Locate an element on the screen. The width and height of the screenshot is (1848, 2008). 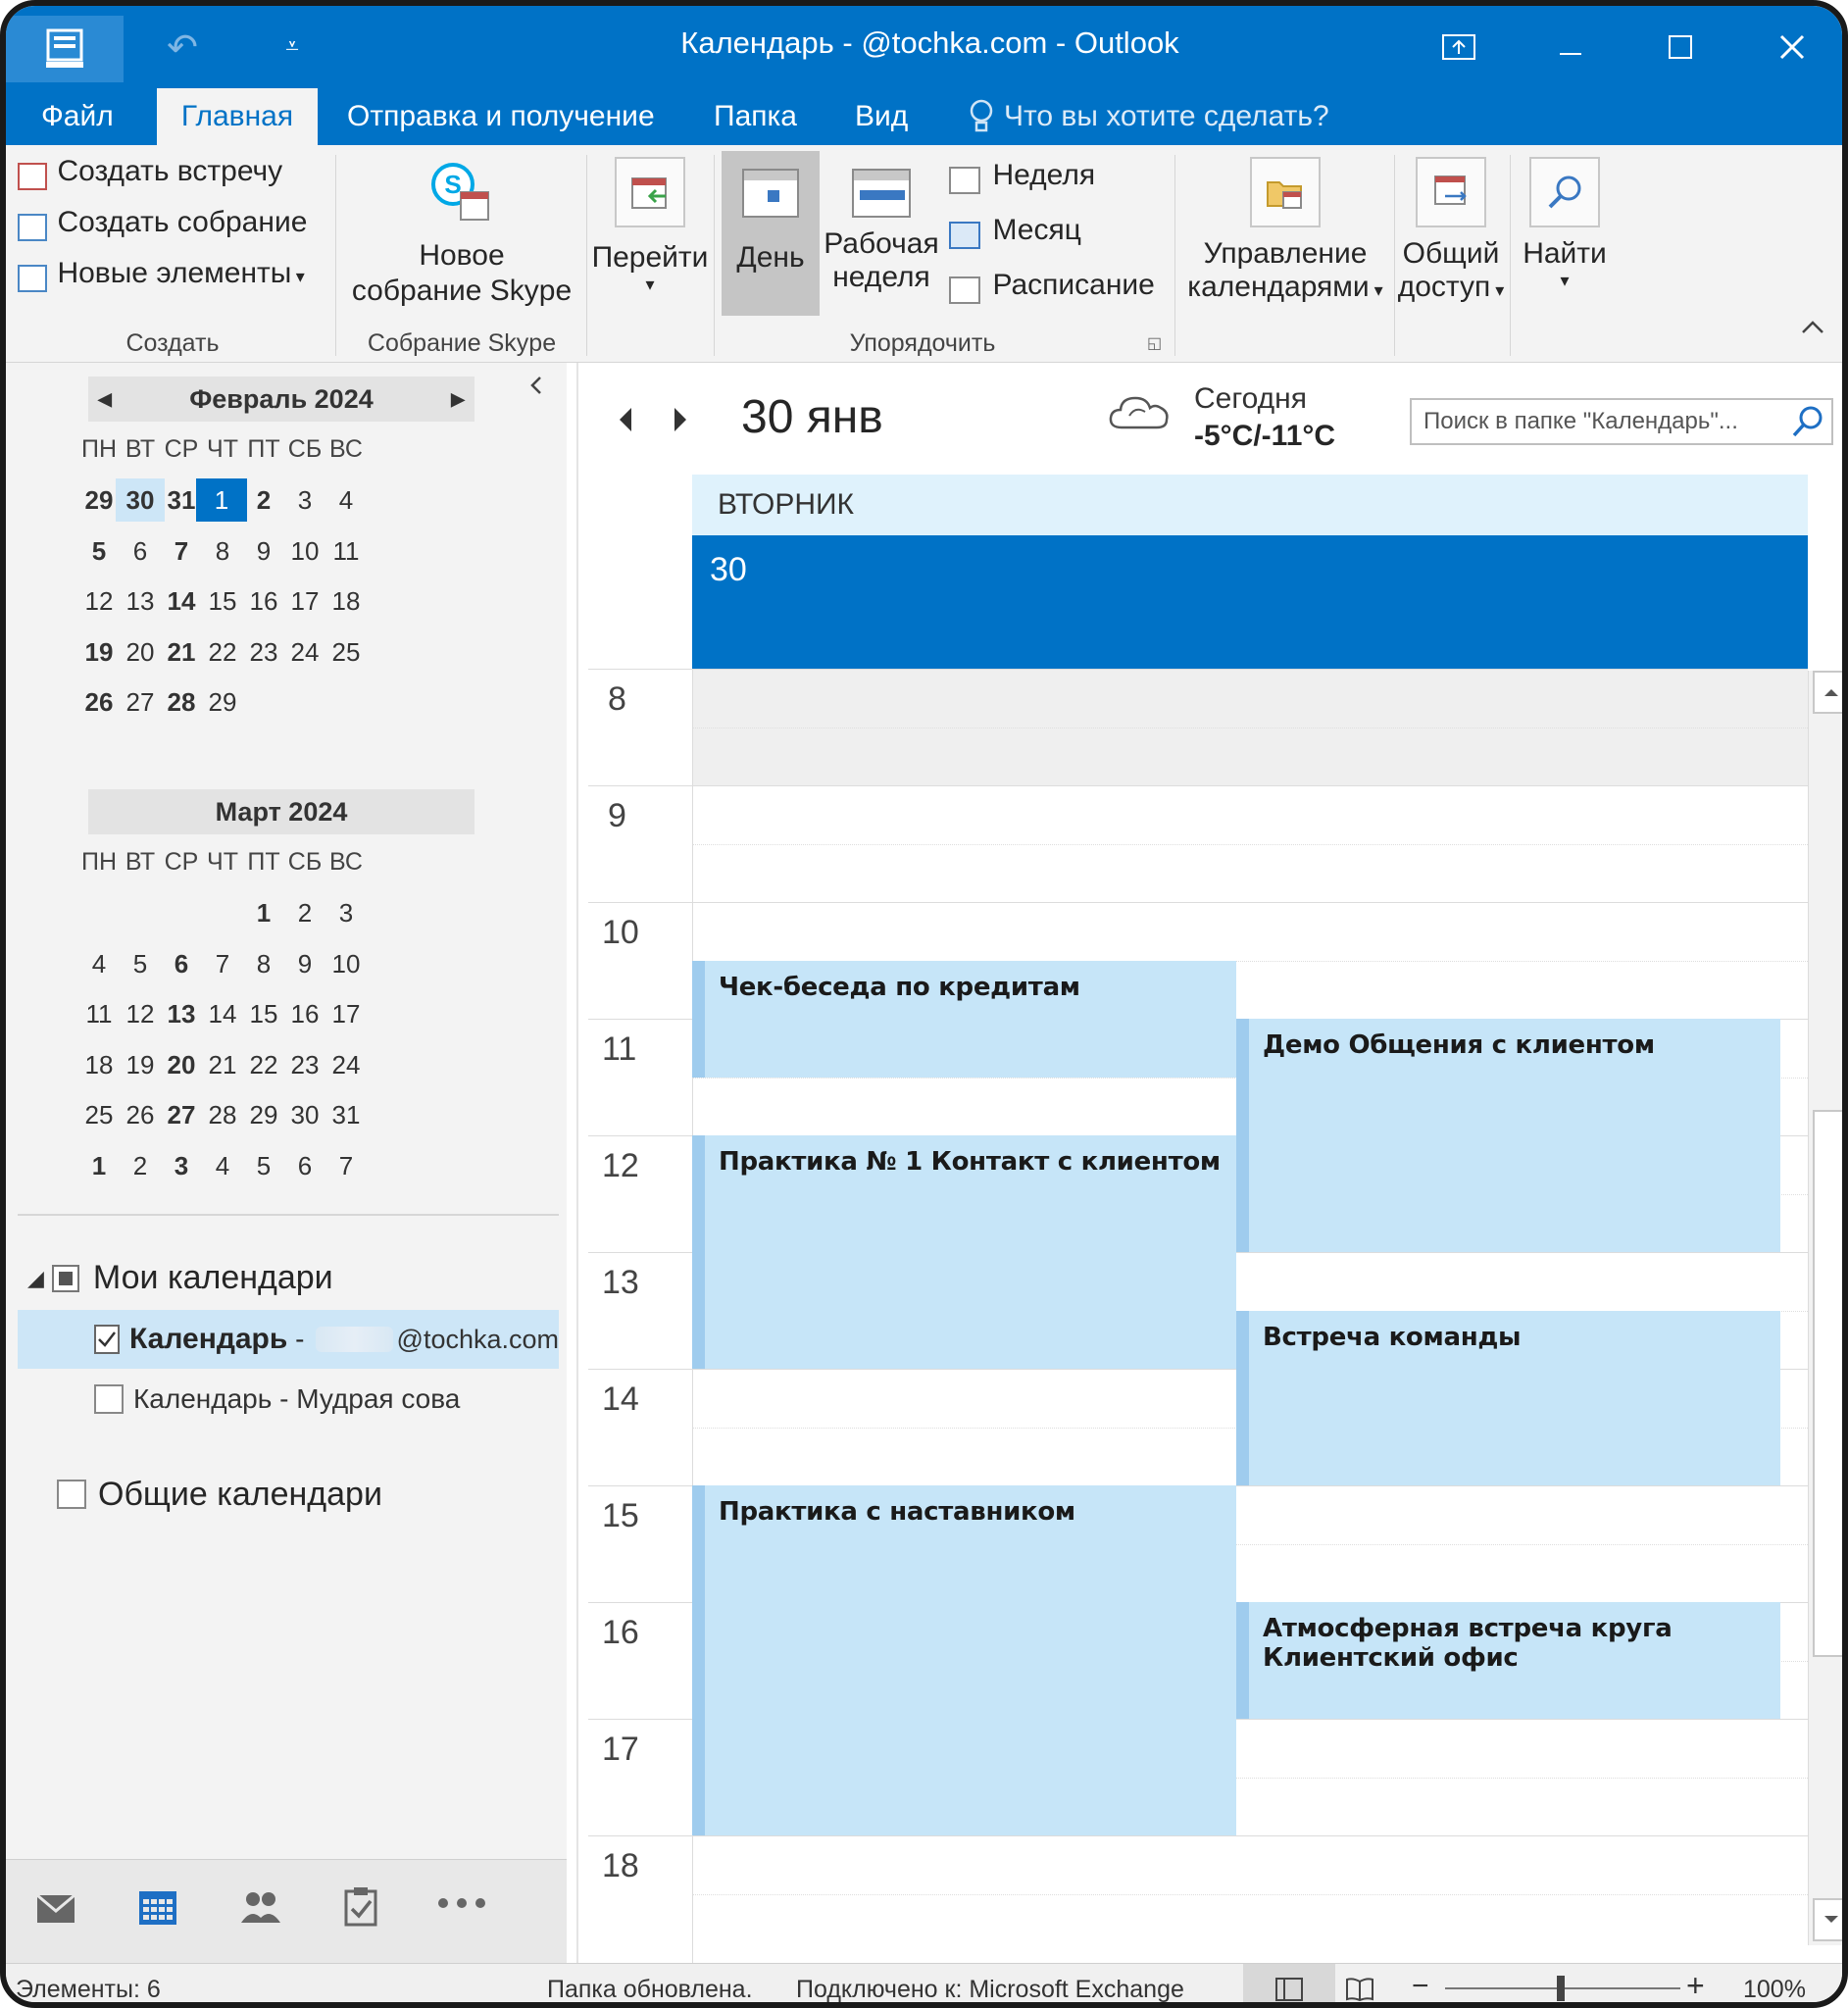
hour-label: 17 is located at coordinates (620, 1749).